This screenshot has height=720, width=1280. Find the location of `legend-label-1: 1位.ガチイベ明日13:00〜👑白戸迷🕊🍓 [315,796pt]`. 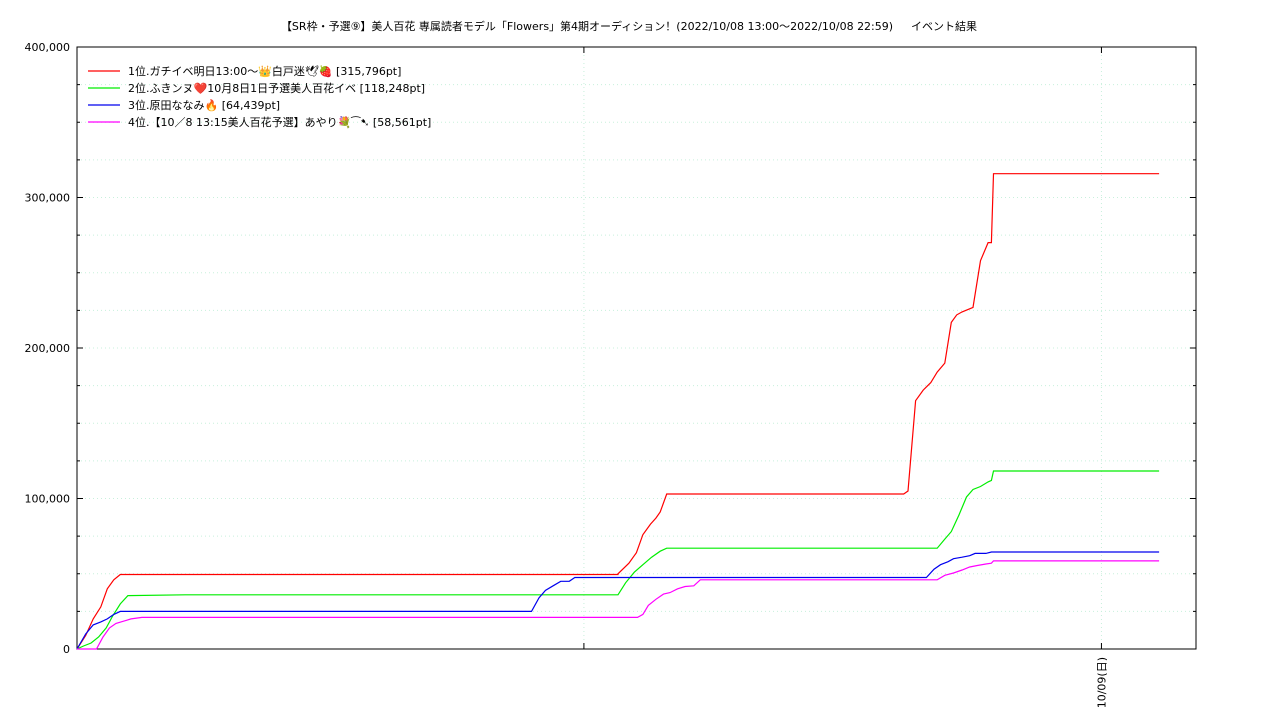

legend-label-1: 1位.ガチイベ明日13:00〜👑白戸迷🕊🍓 [315,796pt] is located at coordinates (264, 71).